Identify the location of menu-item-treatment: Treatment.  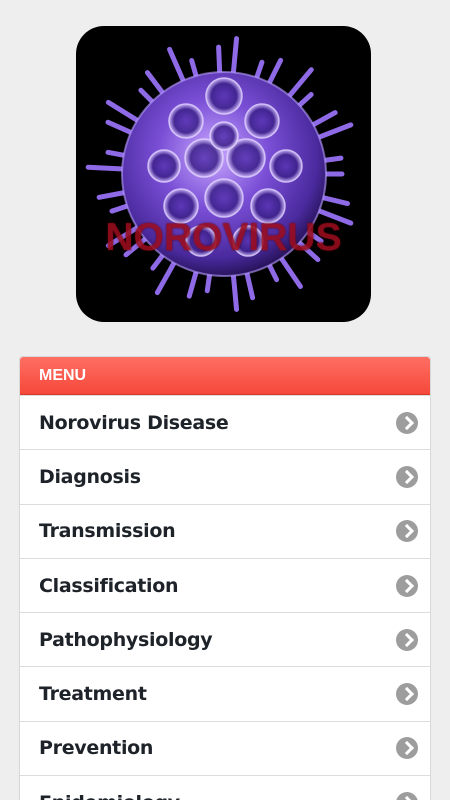
(225, 693).